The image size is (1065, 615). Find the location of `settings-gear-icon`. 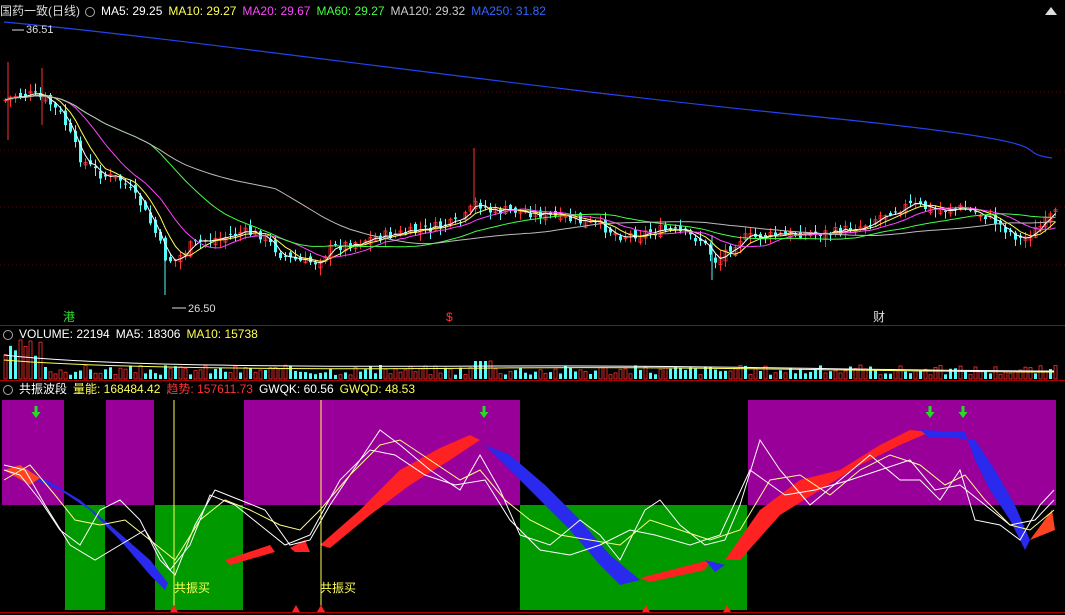

settings-gear-icon is located at coordinates (90, 12).